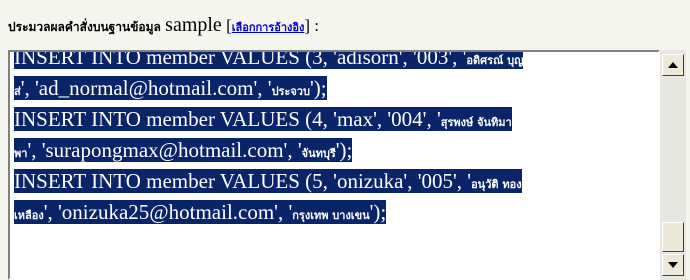 Image resolution: width=690 pixels, height=280 pixels. Describe the element at coordinates (146, 88) in the screenshot. I see `sql-text: ', 'ad_normal@hotmail.com', '` at that location.